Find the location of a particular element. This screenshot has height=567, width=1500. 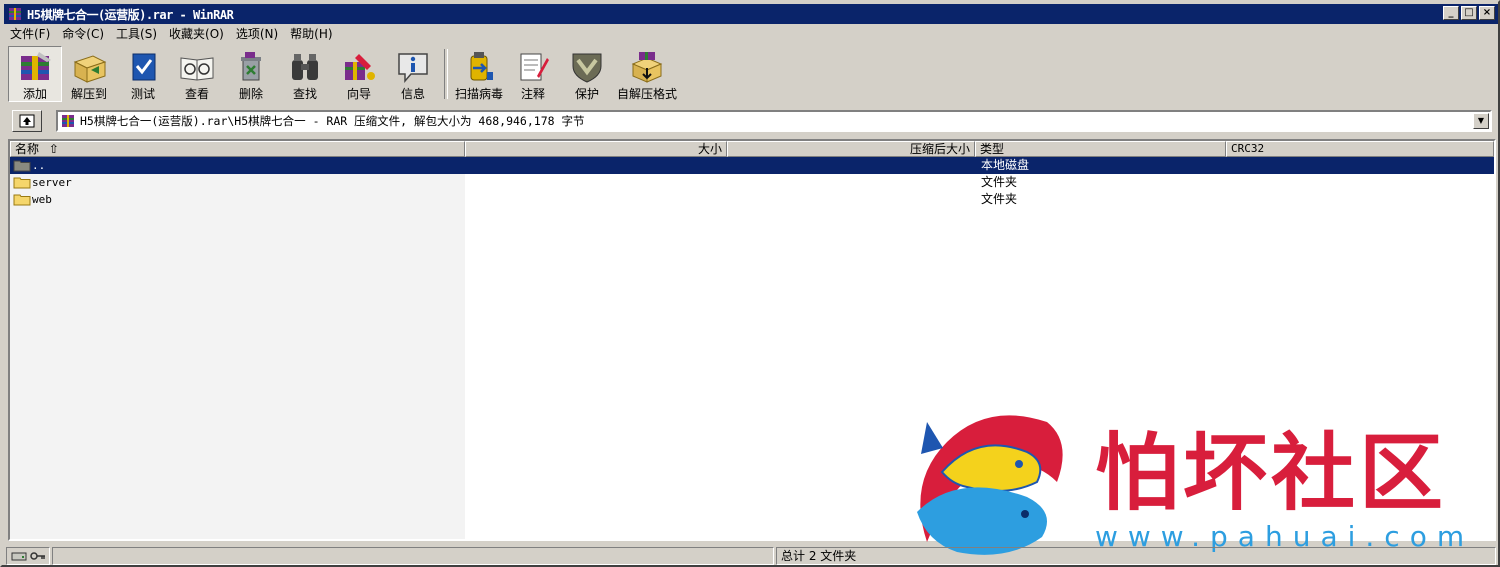

delete-button: 删除 is located at coordinates (251, 74).